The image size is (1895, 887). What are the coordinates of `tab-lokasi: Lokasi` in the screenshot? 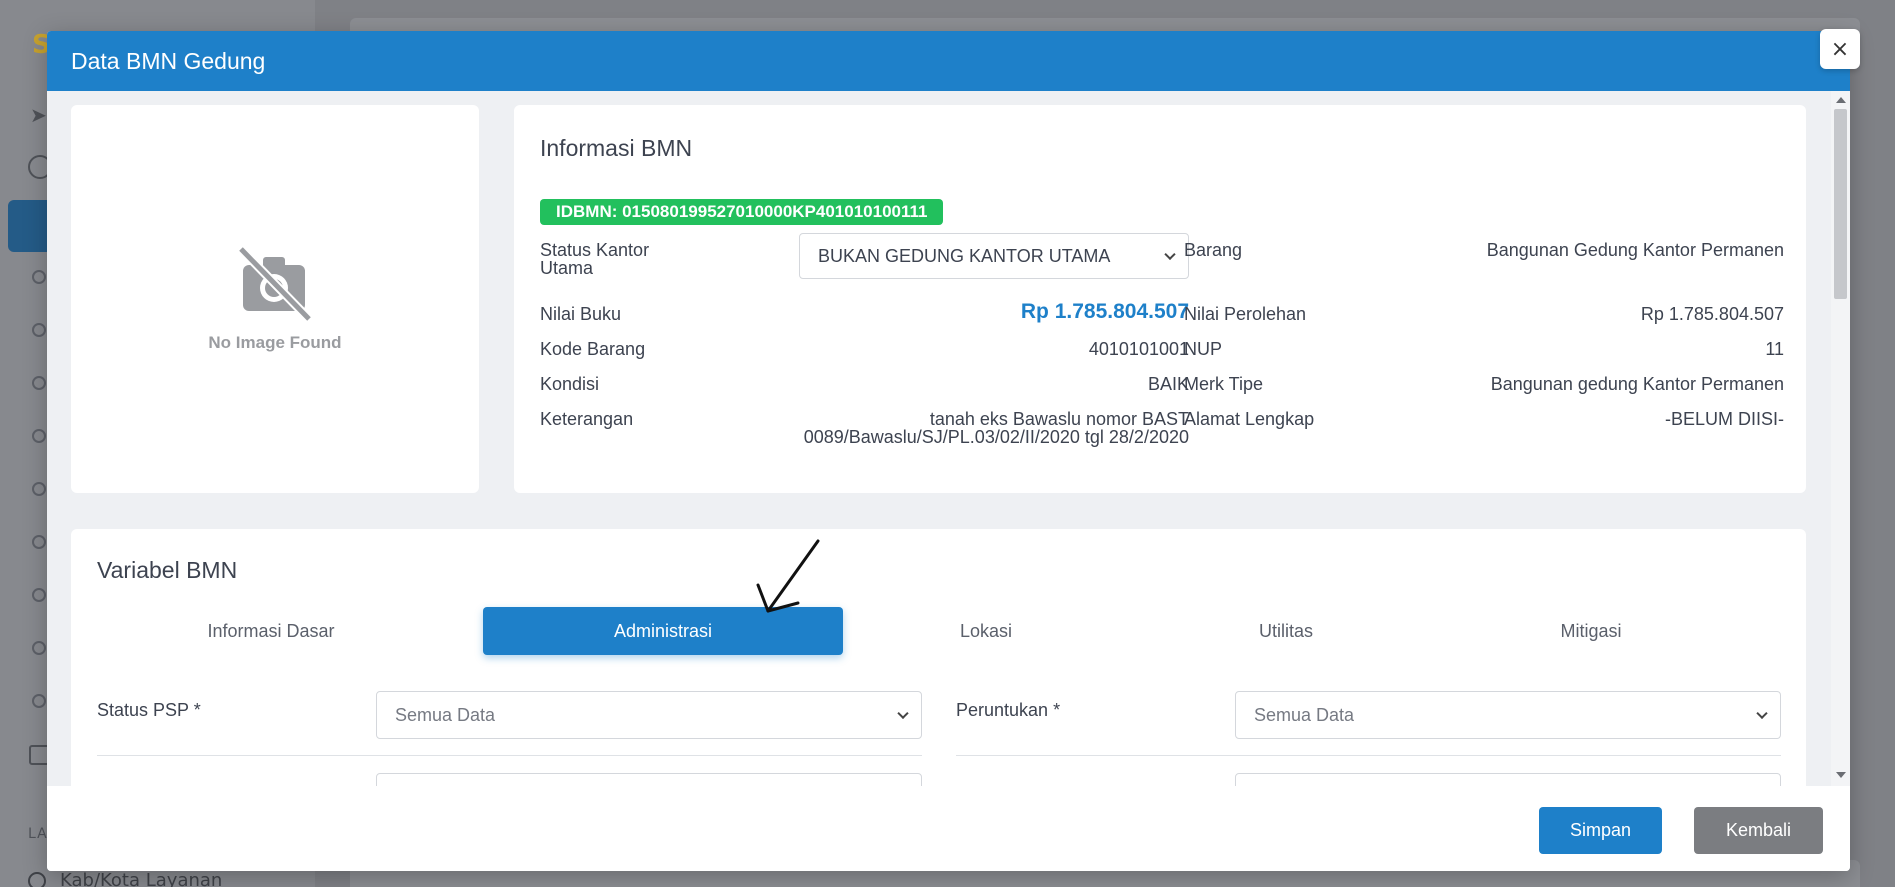 It's located at (986, 631).